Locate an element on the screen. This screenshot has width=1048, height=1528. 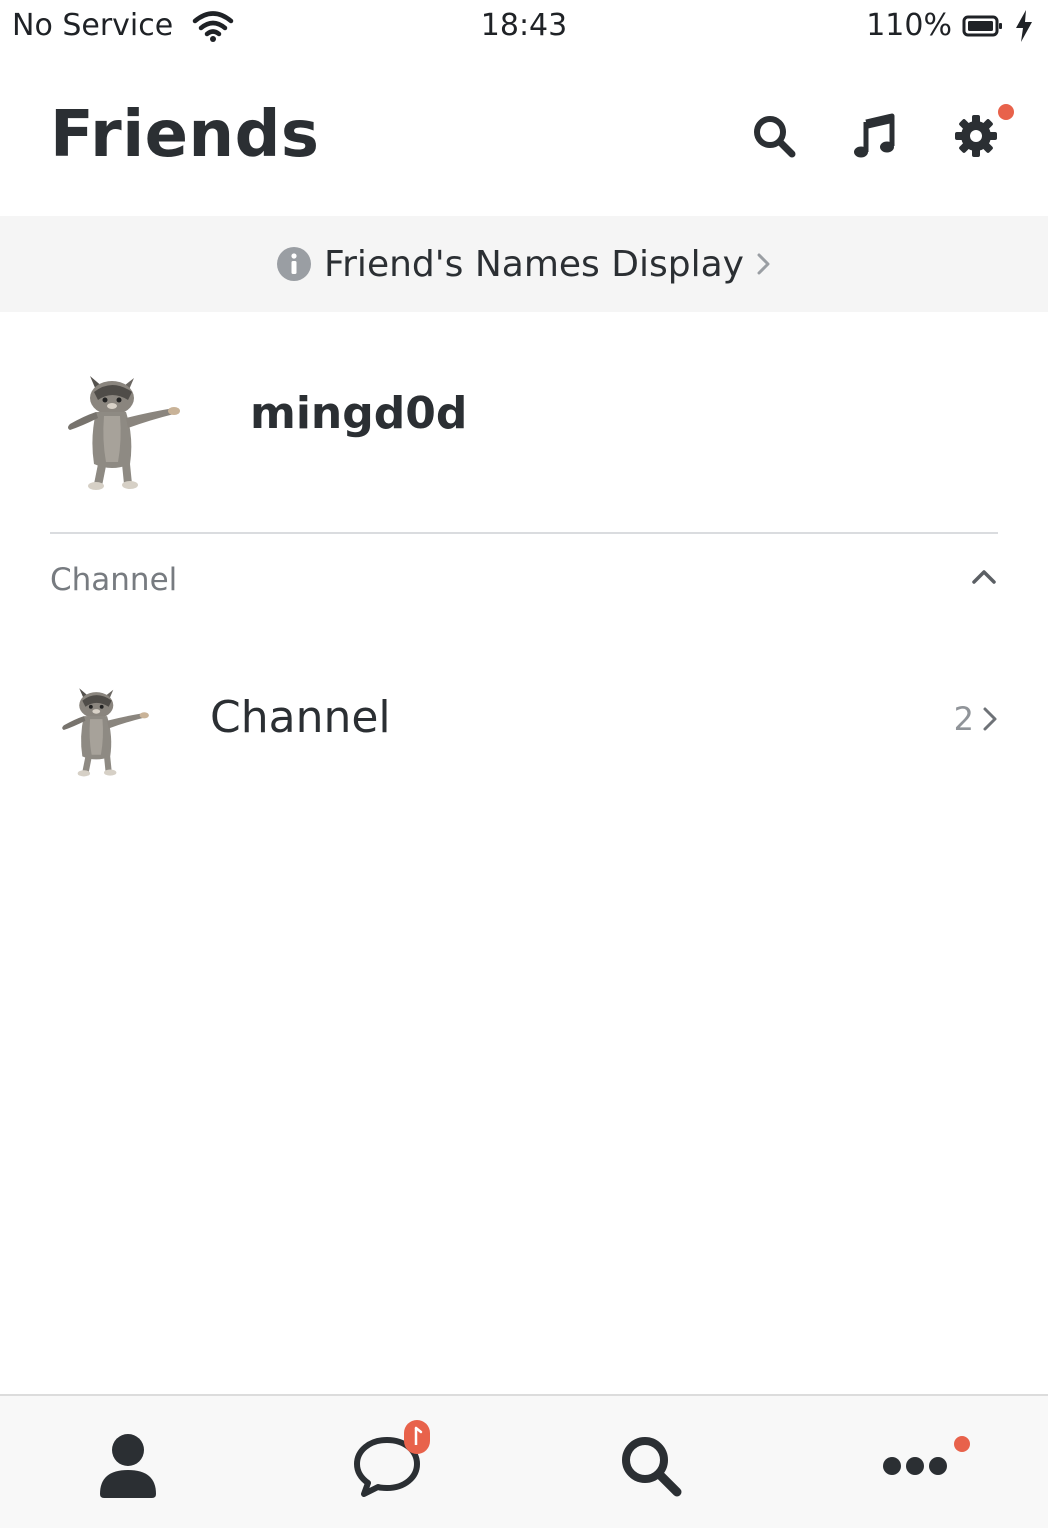
status-right: 110% is located at coordinates (950, 25).